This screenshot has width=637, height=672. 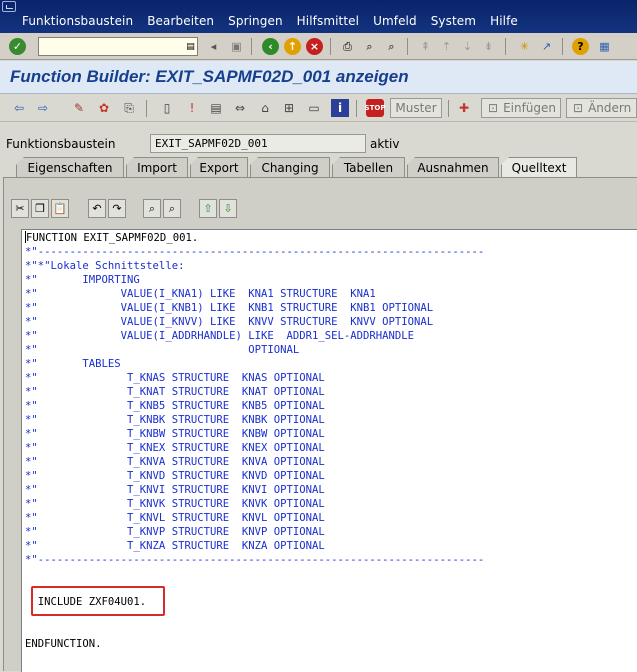 I want to click on code-line: *" T_KNVP STRUCTURE KNVP OPTIONAL, so click(x=175, y=532).